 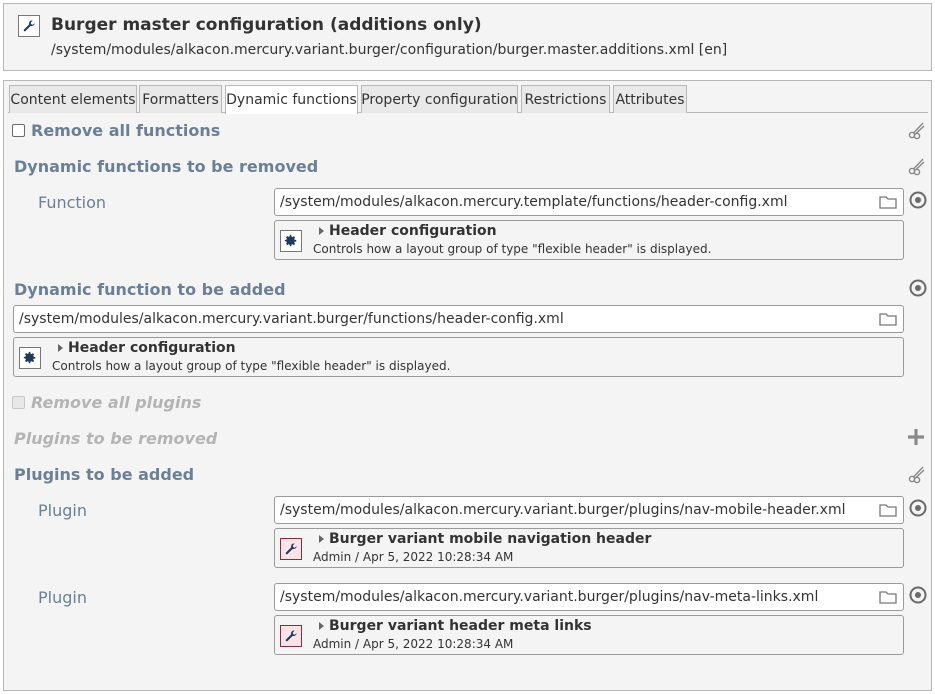 I want to click on plugin-preview-title: Burger variant header meta links, so click(x=460, y=626).